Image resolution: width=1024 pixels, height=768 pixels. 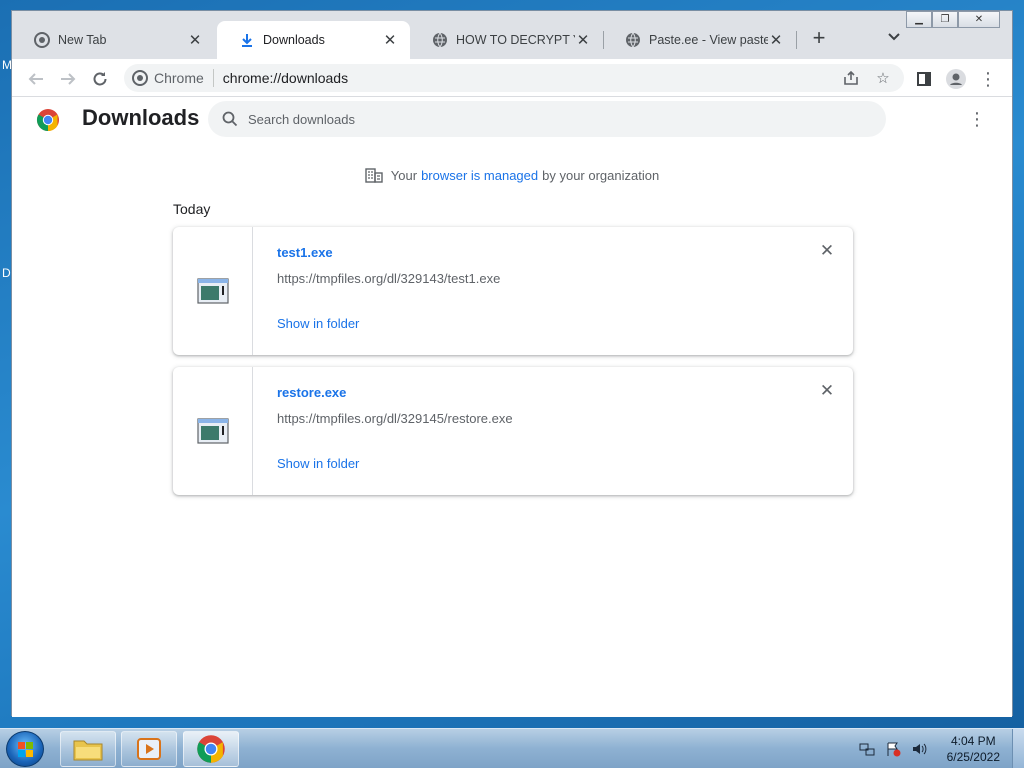 What do you see at coordinates (940, 748) in the screenshot?
I see `system-tray: 4:04 PM 6/25/2022` at bounding box center [940, 748].